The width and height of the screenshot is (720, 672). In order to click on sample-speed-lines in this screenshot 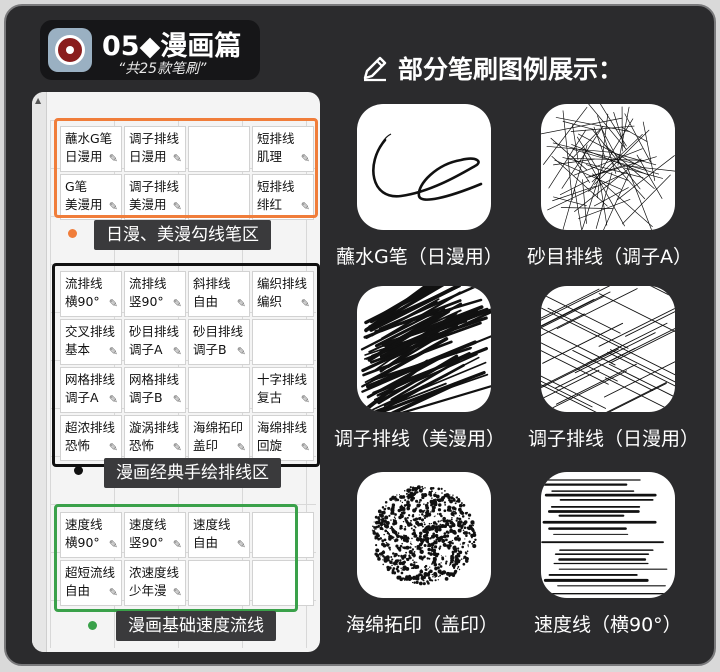, I will do `click(608, 535)`.